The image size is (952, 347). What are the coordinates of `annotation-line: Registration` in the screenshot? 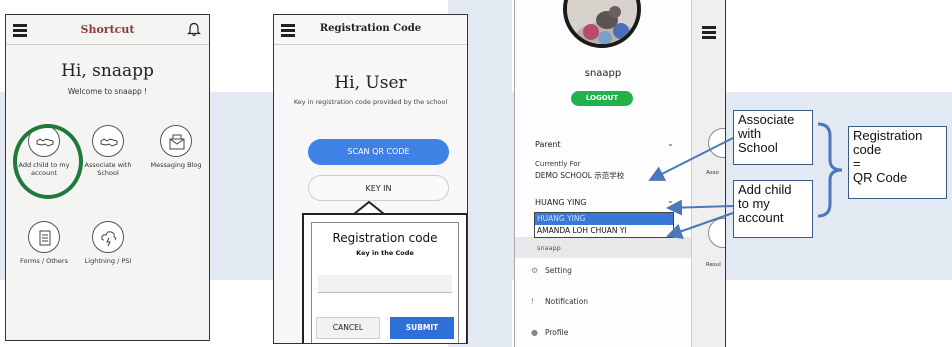 It's located at (888, 135).